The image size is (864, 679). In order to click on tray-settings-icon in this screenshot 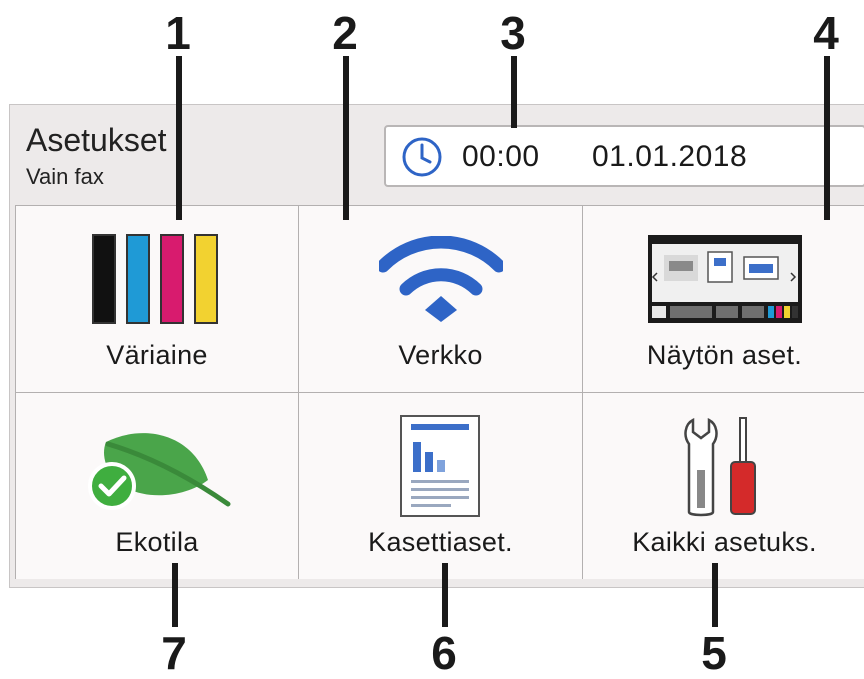, I will do `click(439, 466)`.